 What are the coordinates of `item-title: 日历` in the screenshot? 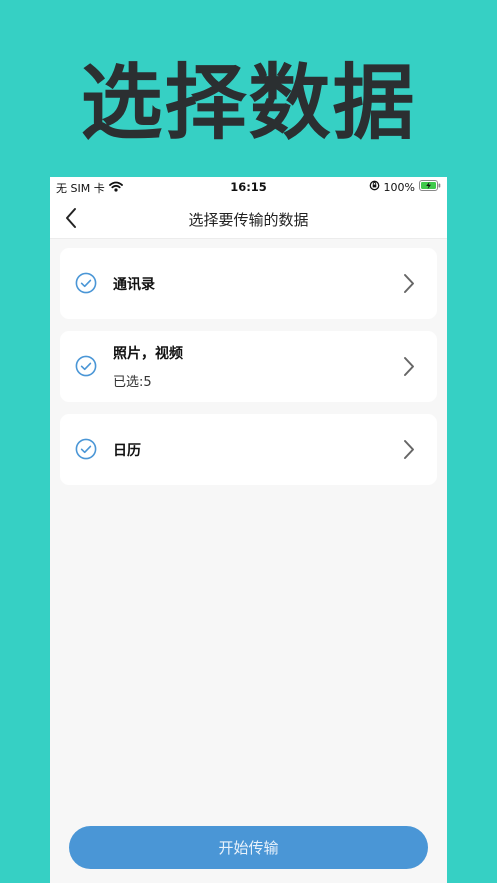 It's located at (127, 450).